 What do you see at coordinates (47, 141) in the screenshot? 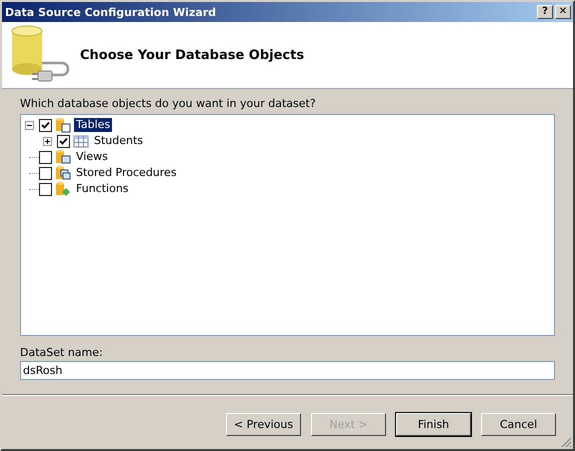
I see `expand-icon` at bounding box center [47, 141].